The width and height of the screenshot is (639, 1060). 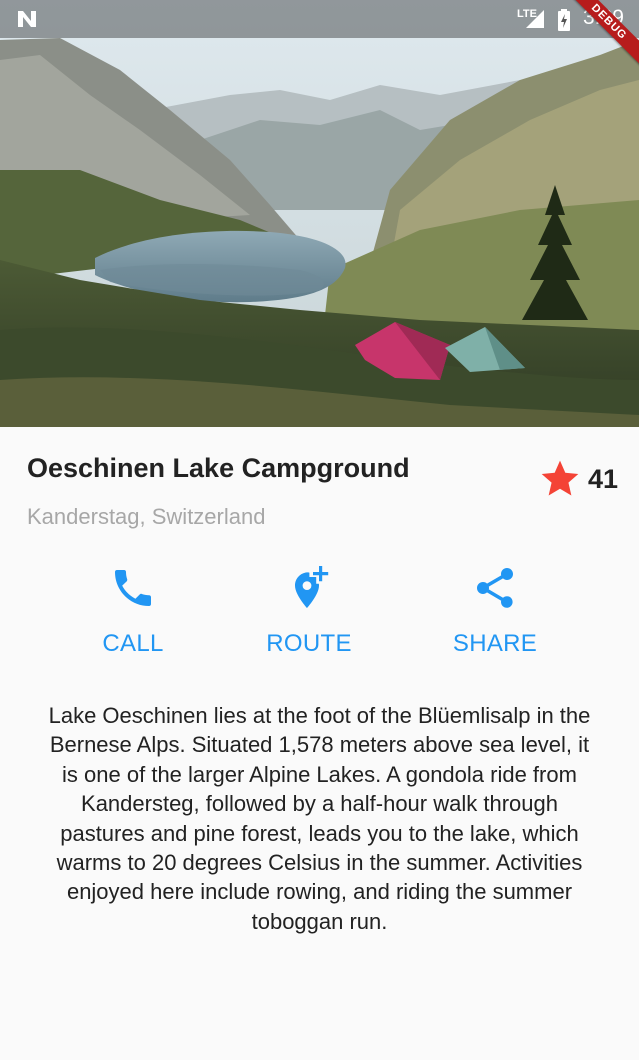 What do you see at coordinates (312, 587) in the screenshot?
I see `add-location-icon` at bounding box center [312, 587].